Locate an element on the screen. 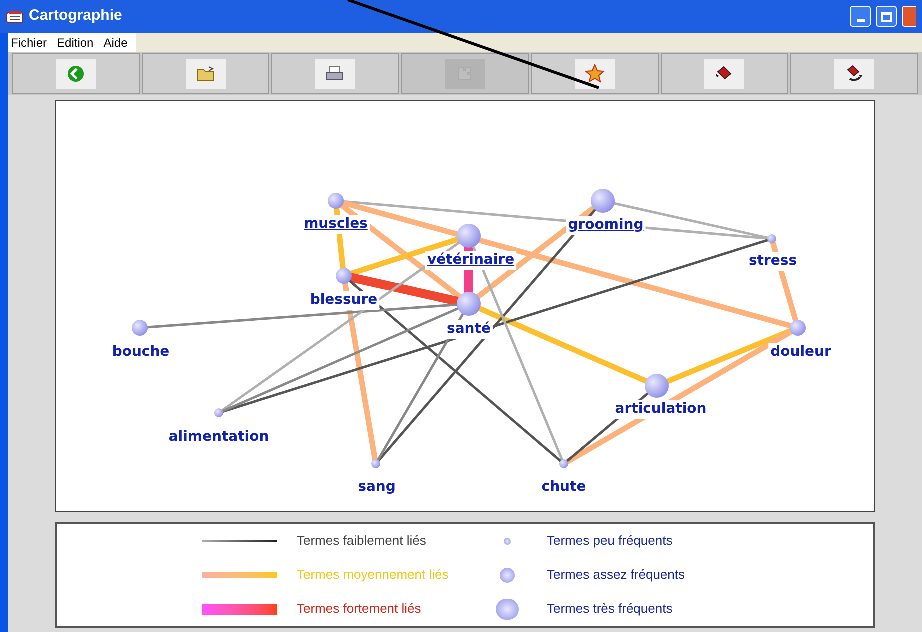 The image size is (922, 632). term-link: grooming is located at coordinates (606, 225).